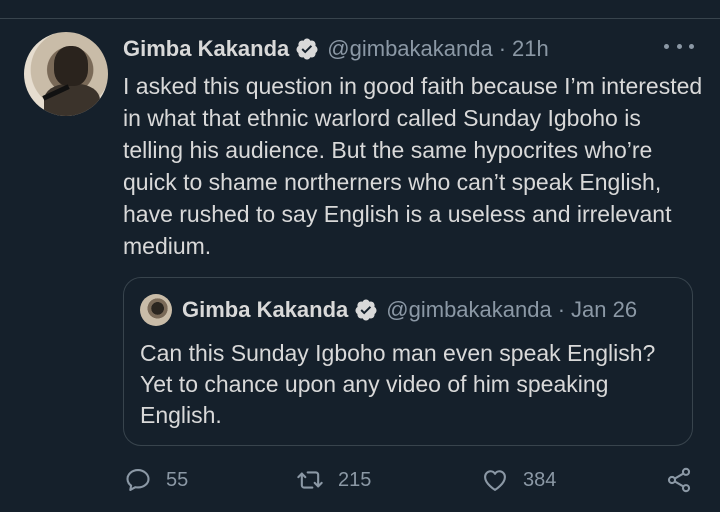 The width and height of the screenshot is (720, 512). What do you see at coordinates (409, 49) in the screenshot?
I see `author-handle: @gimbakakanda` at bounding box center [409, 49].